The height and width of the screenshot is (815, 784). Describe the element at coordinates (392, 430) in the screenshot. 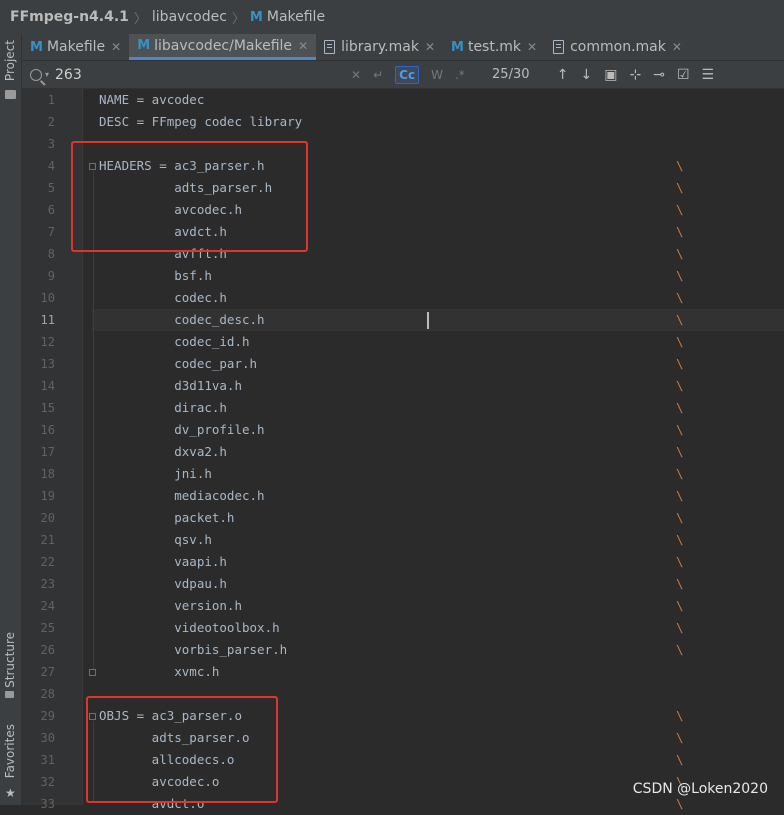

I see `code-line: 16 dv_profile.h \` at that location.